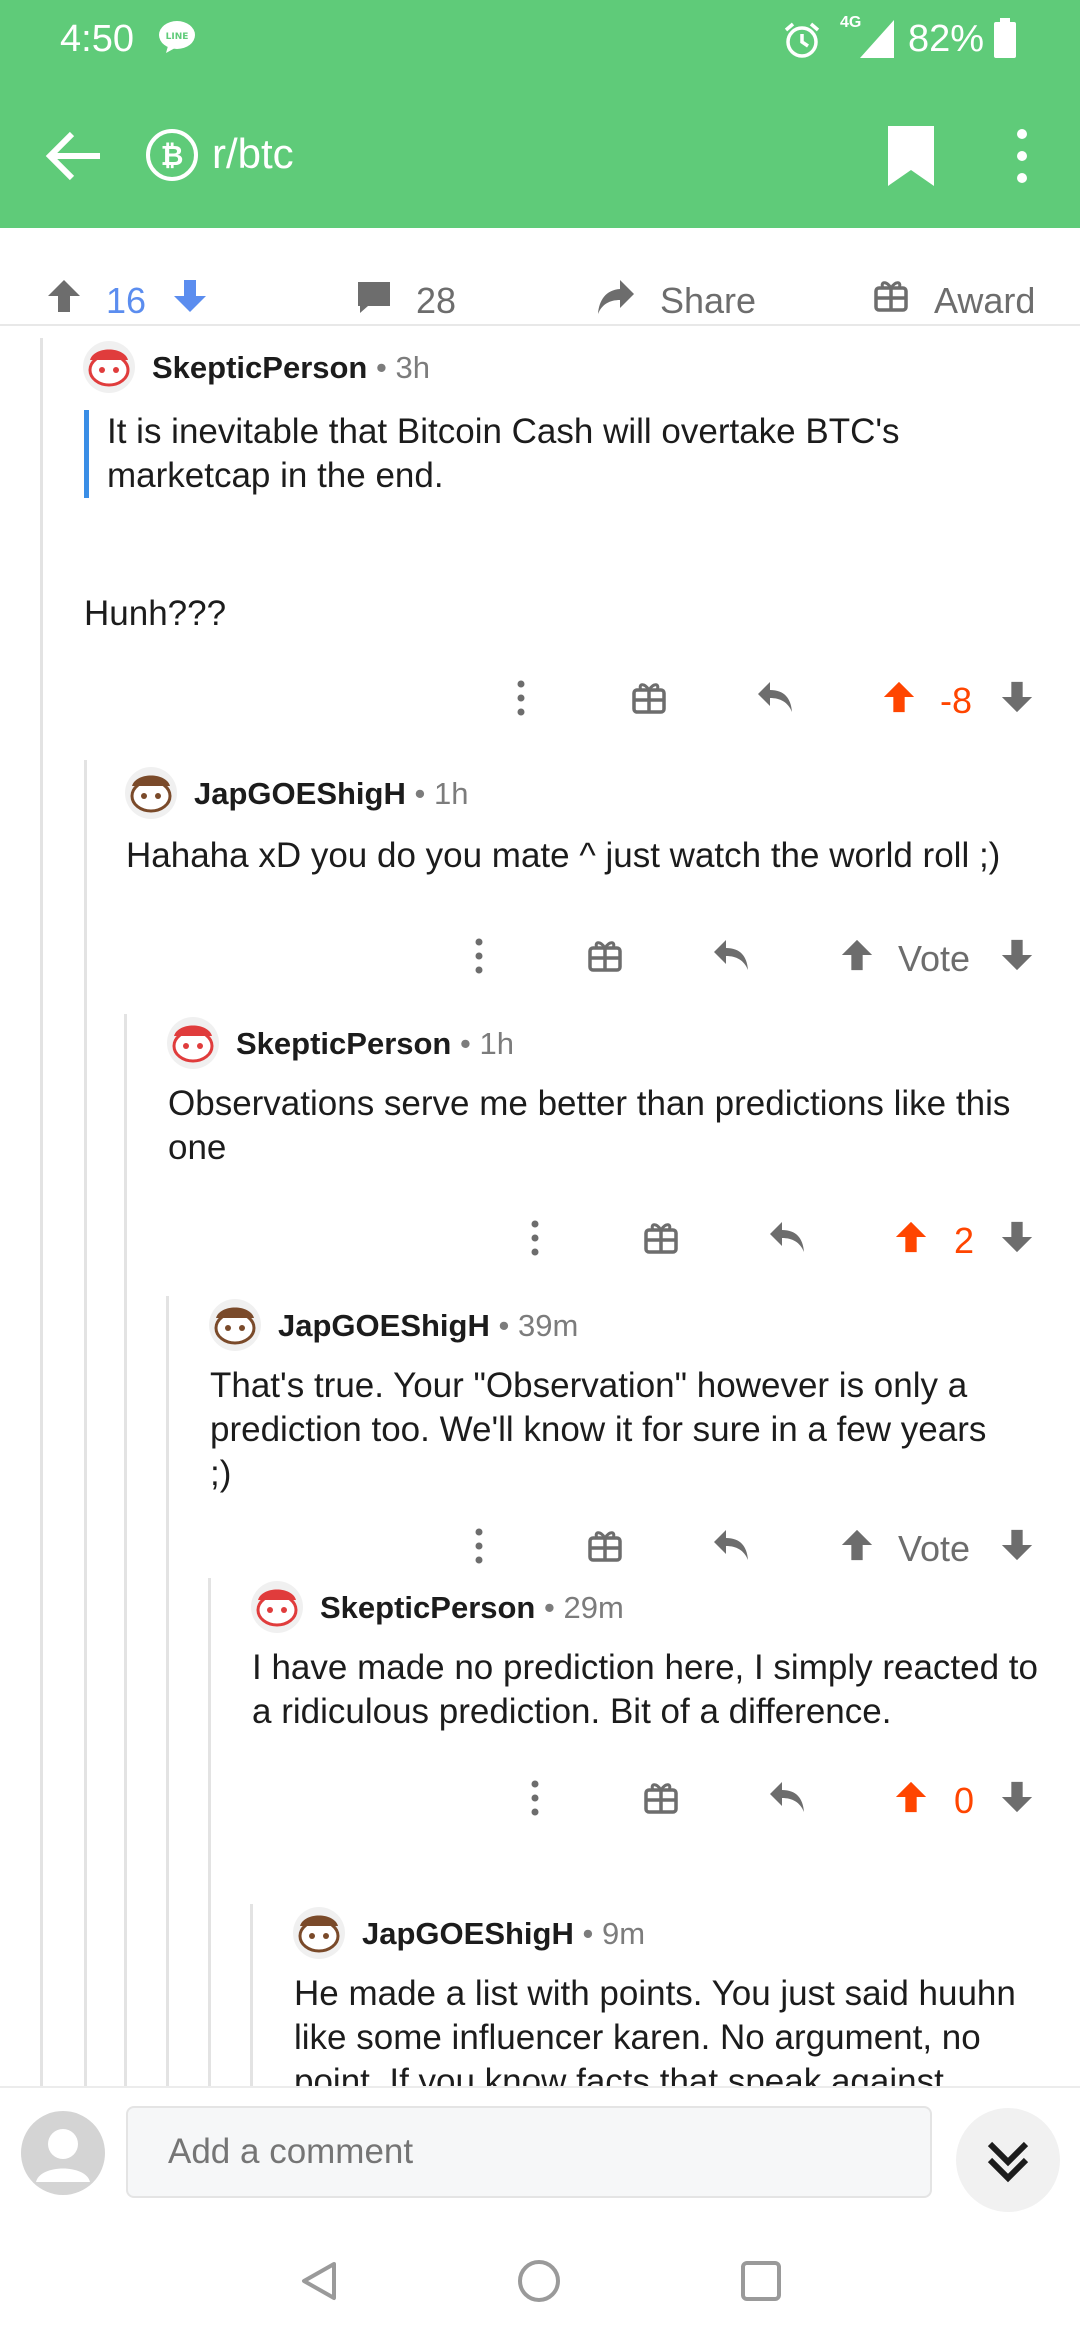 The height and width of the screenshot is (2340, 1080). I want to click on subreddit-title: r/btc, so click(253, 154).